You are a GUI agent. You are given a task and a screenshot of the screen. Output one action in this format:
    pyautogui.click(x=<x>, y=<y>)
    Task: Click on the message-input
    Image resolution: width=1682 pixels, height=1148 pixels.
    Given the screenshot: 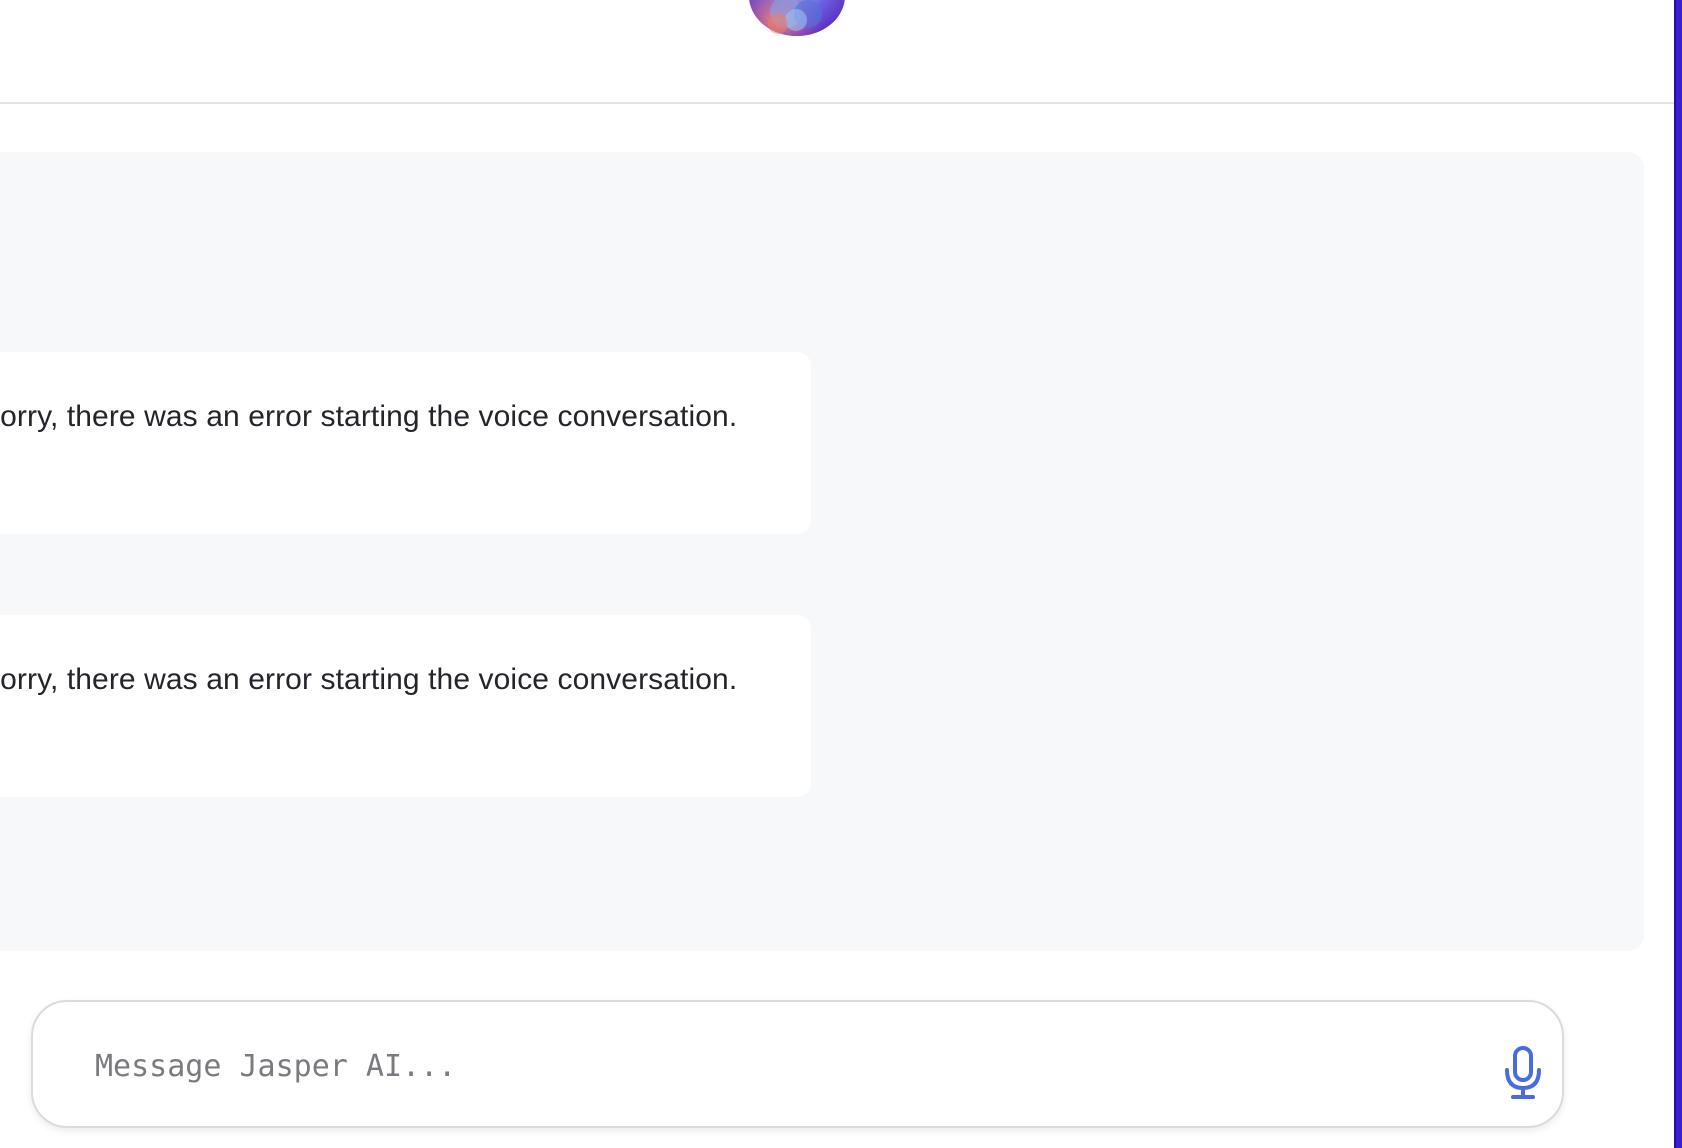 What is the action you would take?
    pyautogui.click(x=745, y=1066)
    